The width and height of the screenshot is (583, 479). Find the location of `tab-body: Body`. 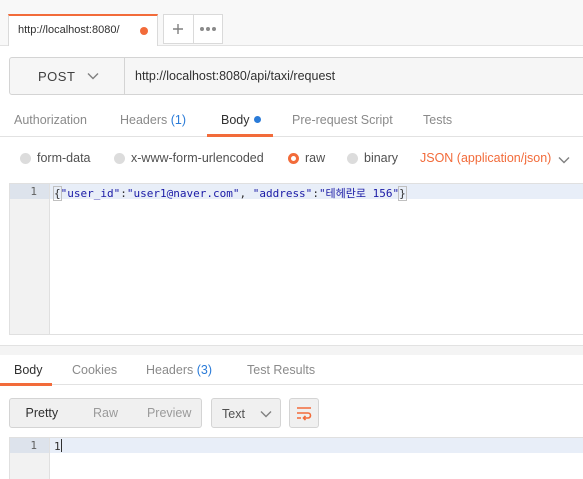

tab-body: Body is located at coordinates (241, 120).